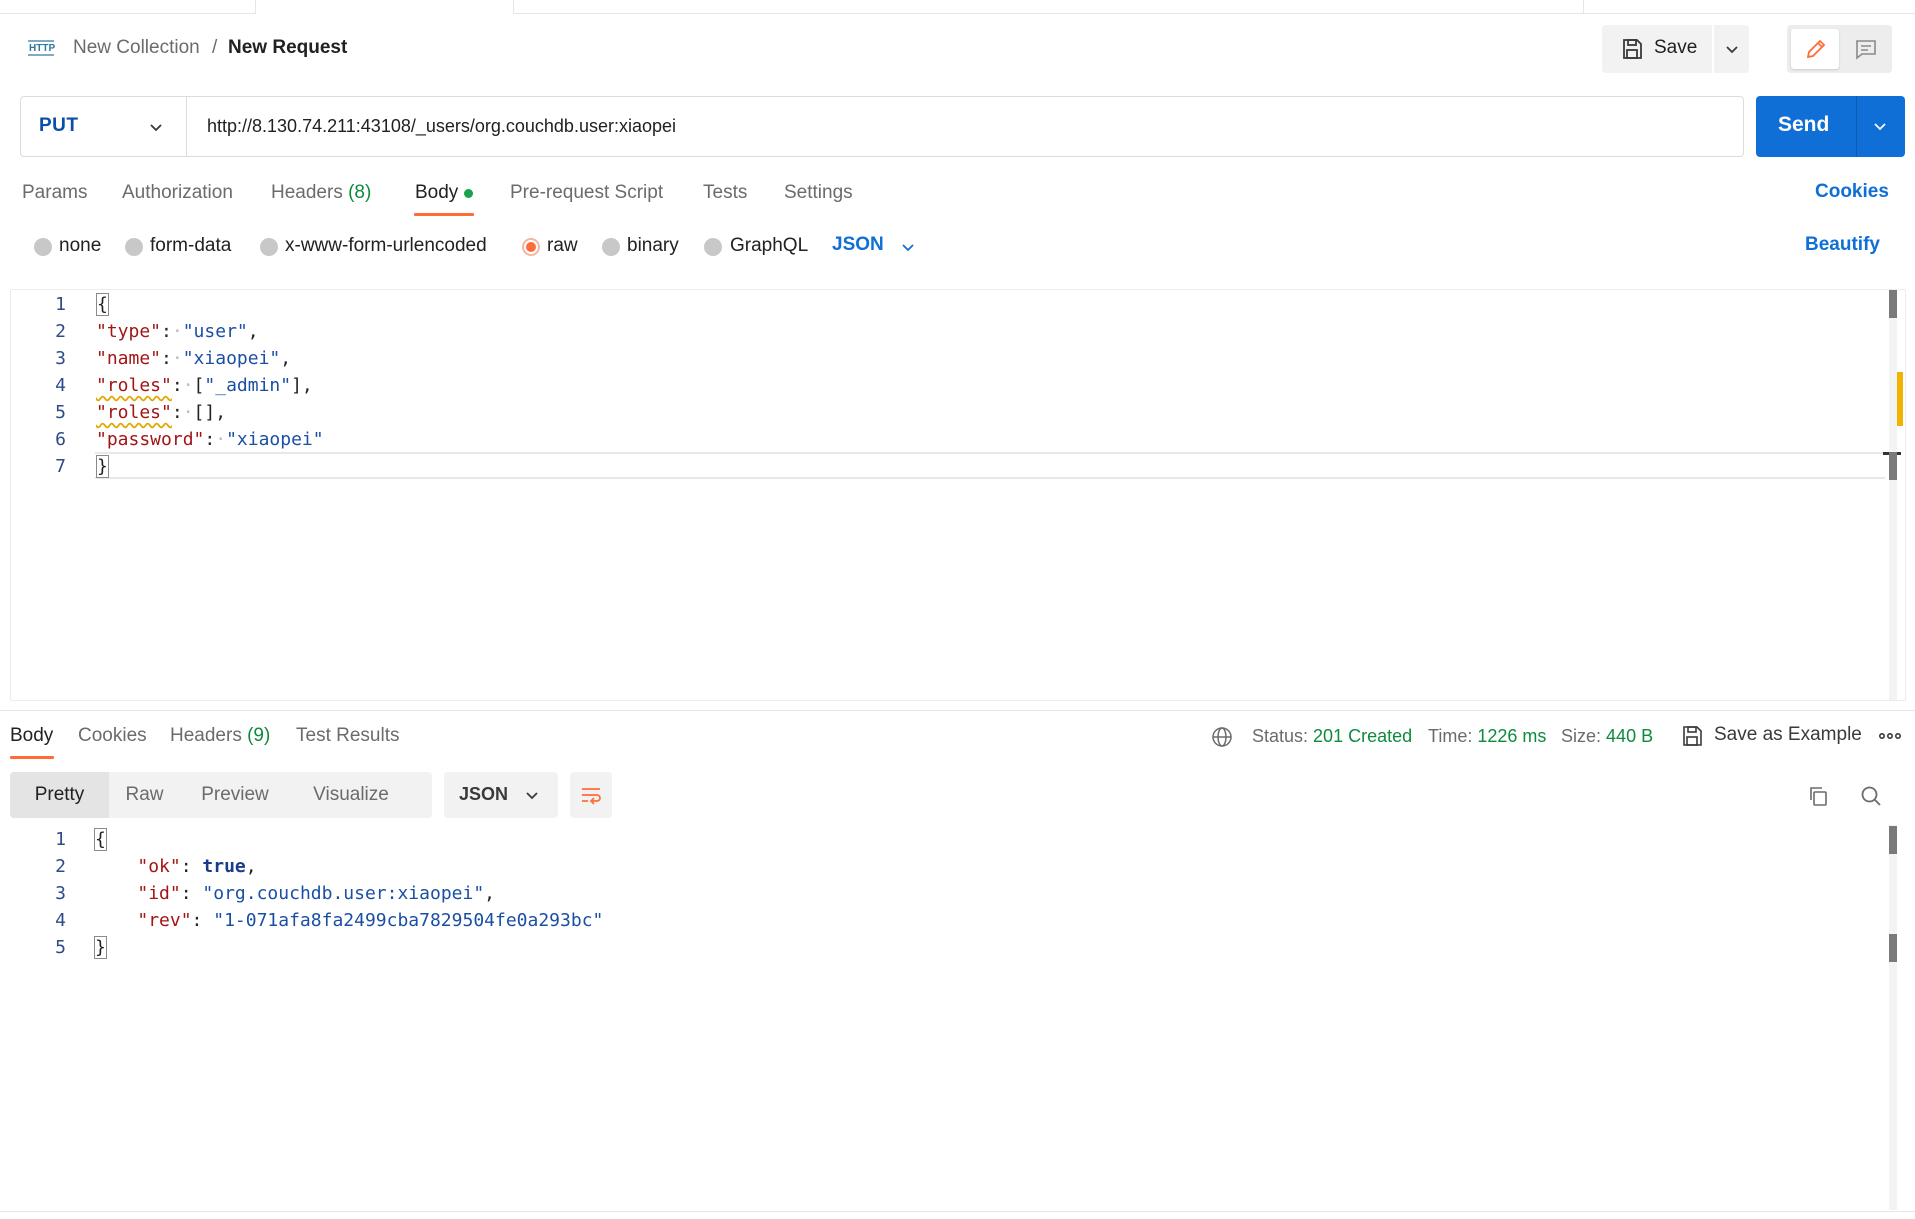 This screenshot has width=1915, height=1219. What do you see at coordinates (287, 48) in the screenshot?
I see `page-title: New Request` at bounding box center [287, 48].